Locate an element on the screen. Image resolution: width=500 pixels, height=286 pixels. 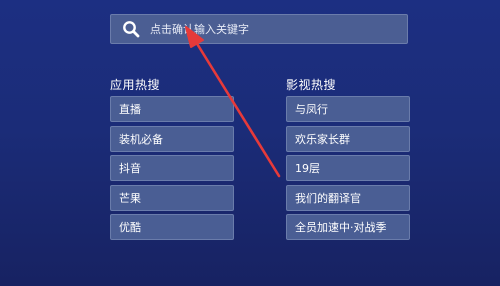
search-icon is located at coordinates (131, 29).